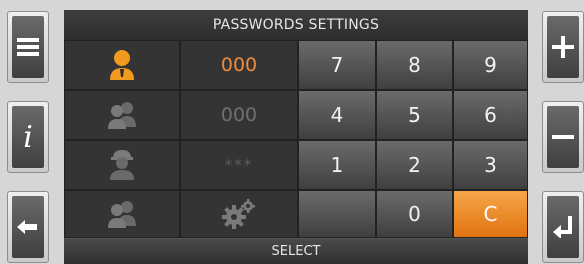 This screenshot has height=264, width=584. I want to click on user-row-1-password: 000, so click(239, 65).